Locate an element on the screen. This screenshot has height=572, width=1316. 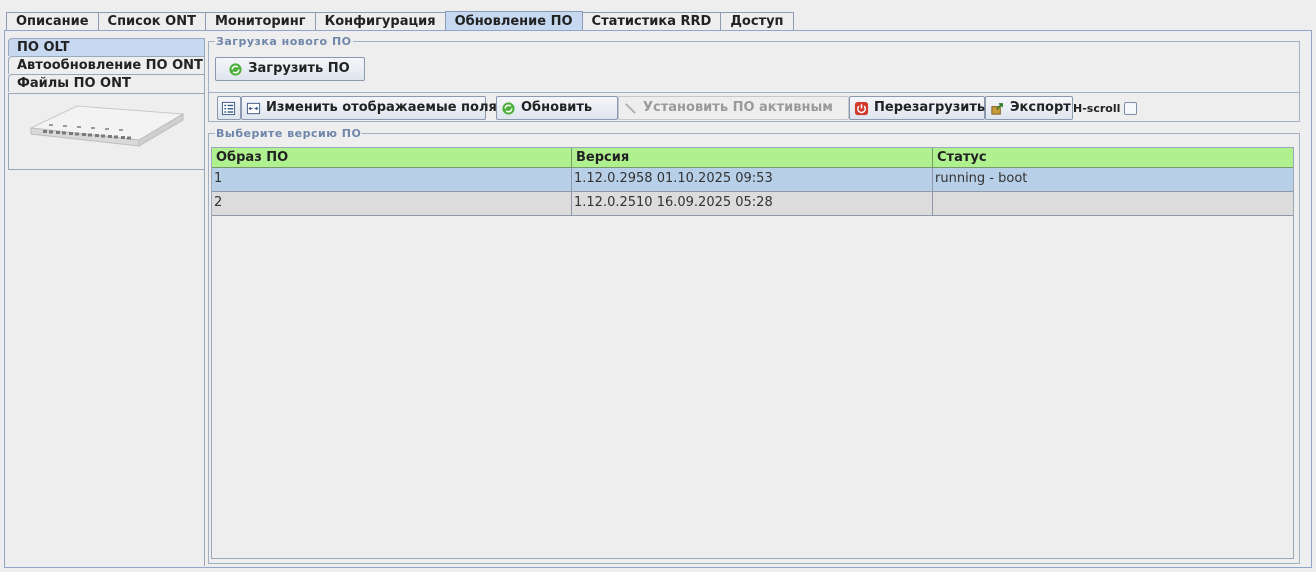
wand-icon is located at coordinates (630, 108).